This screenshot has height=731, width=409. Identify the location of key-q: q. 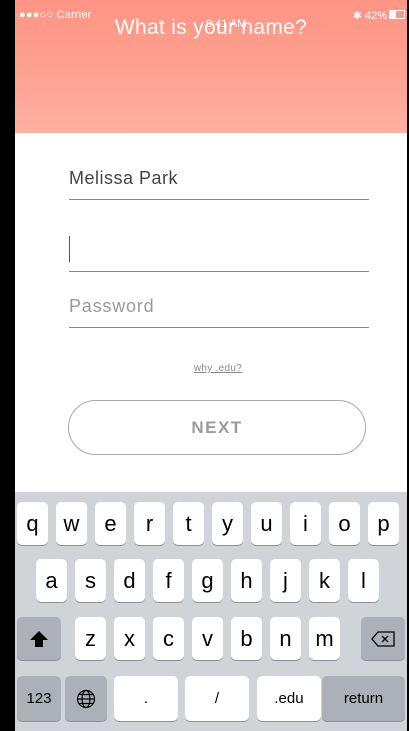
(32, 523).